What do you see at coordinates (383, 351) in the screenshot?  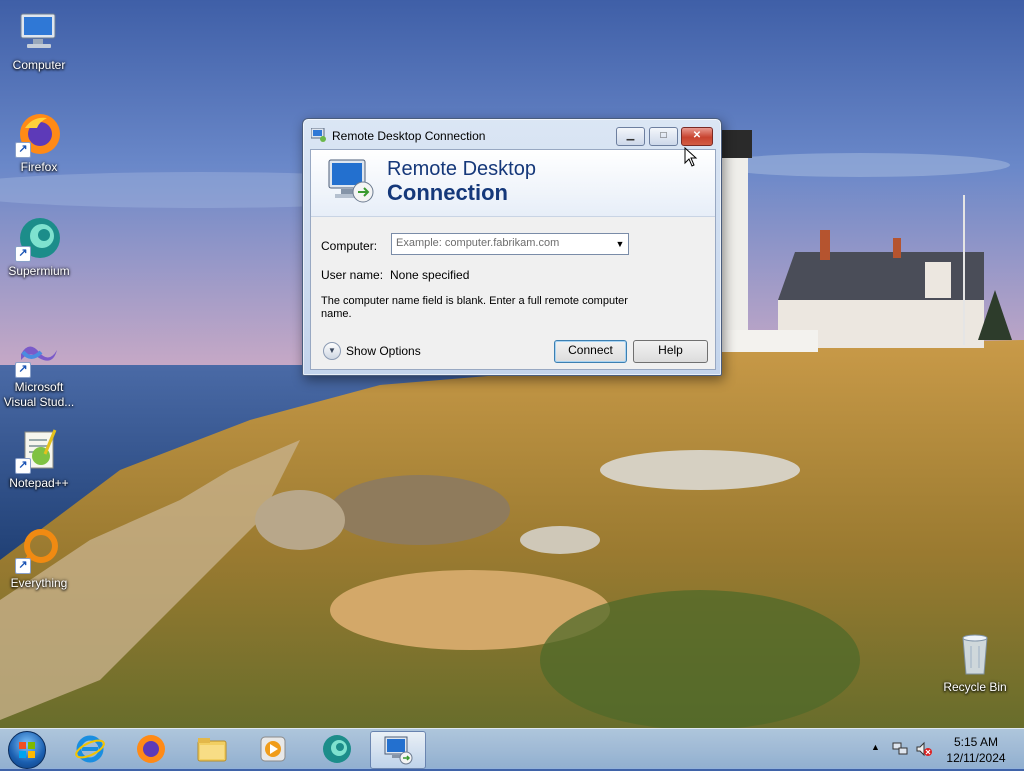 I see `show-options-label: Show Options` at bounding box center [383, 351].